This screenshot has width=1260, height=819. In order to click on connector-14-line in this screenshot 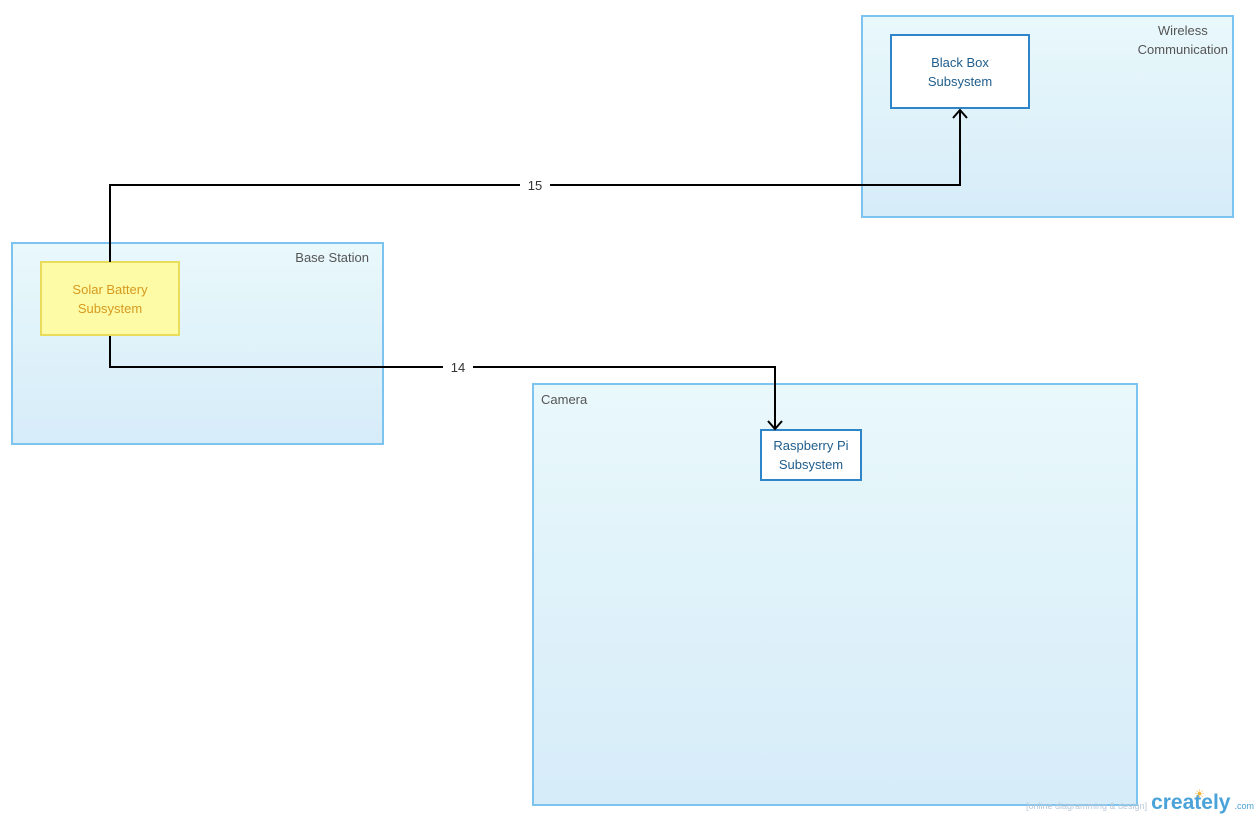, I will do `click(442, 382)`.